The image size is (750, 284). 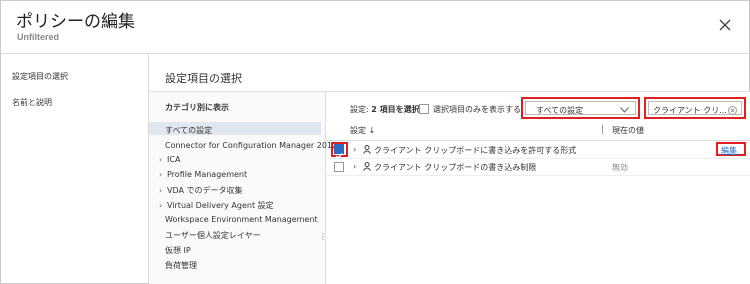 What do you see at coordinates (624, 110) in the screenshot?
I see `chevron-down-icon` at bounding box center [624, 110].